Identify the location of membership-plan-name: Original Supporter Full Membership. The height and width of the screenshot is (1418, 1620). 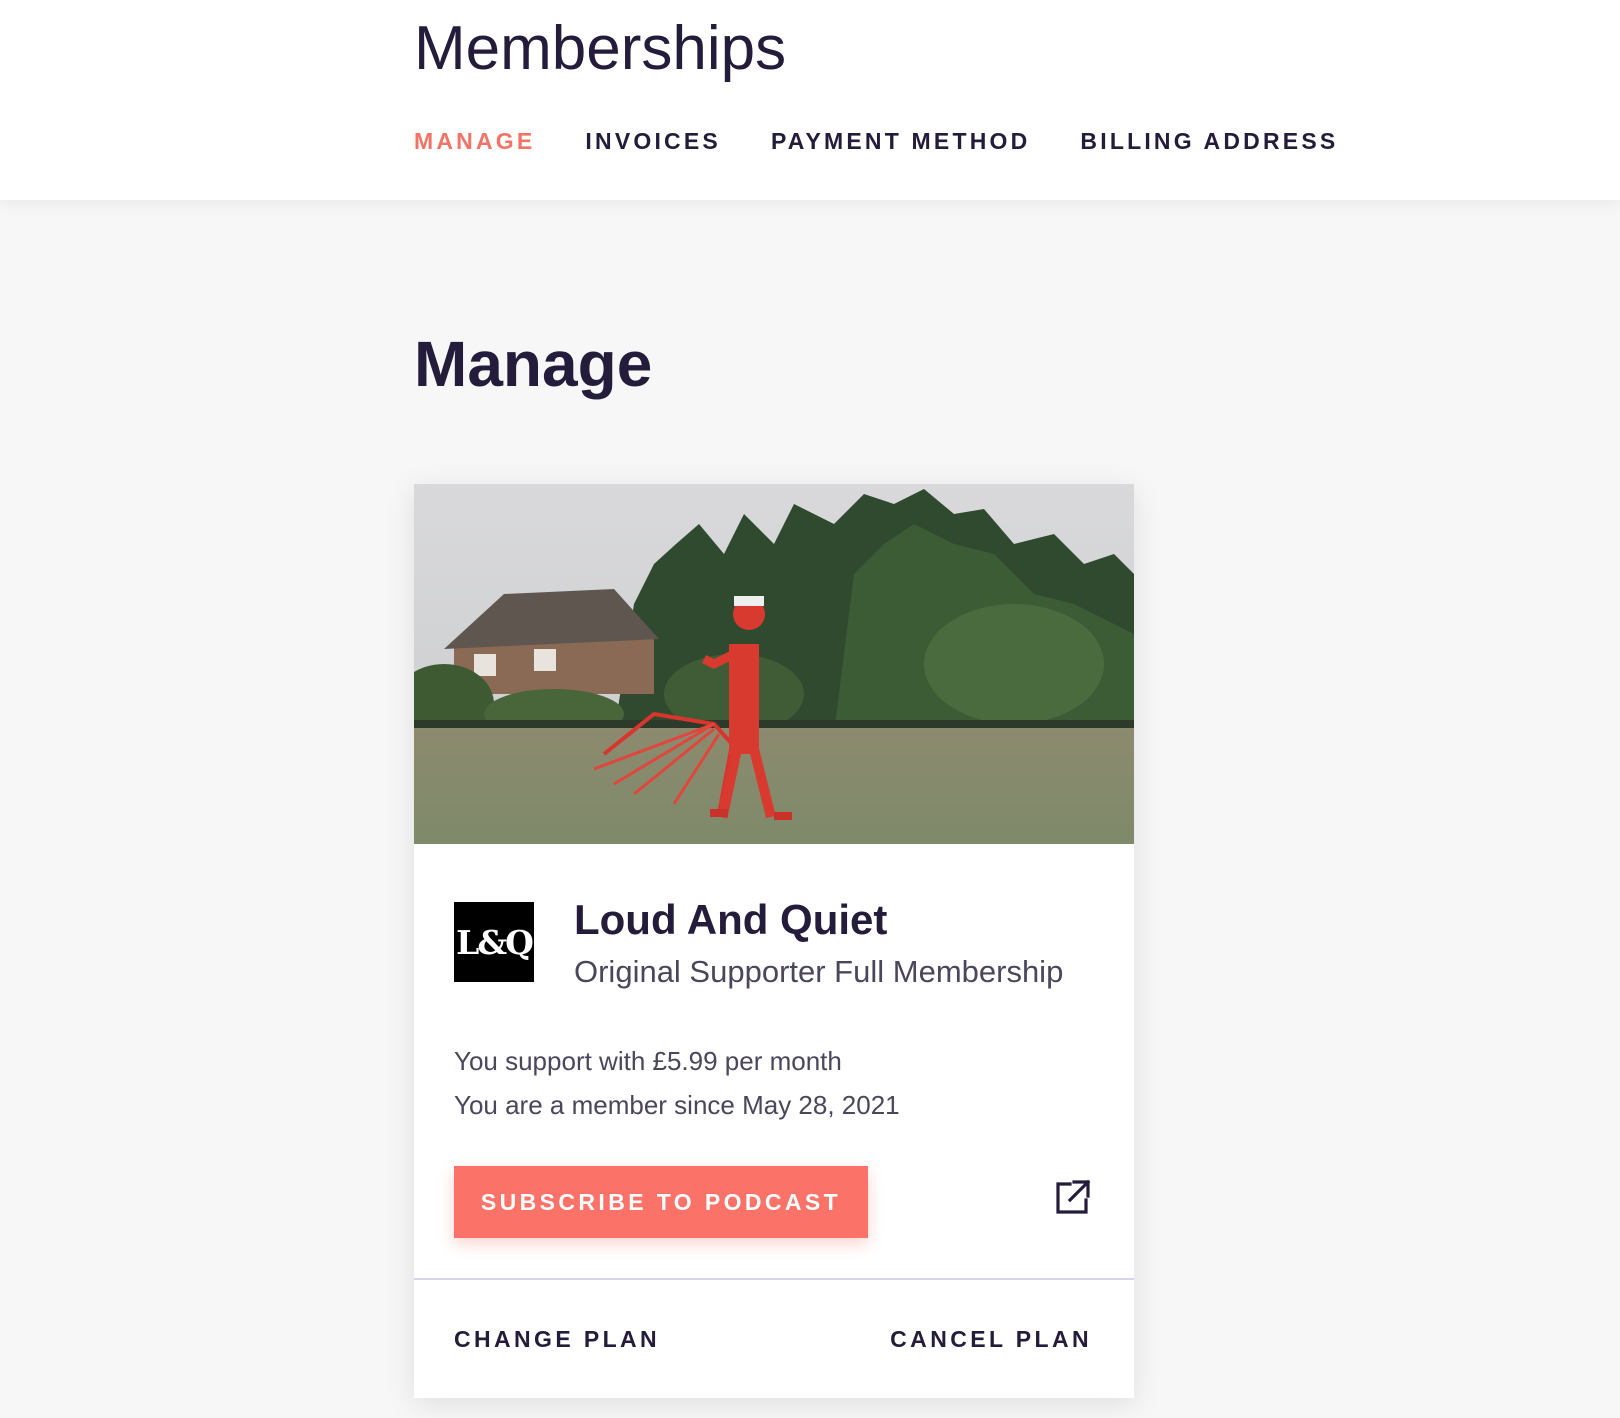
(819, 971).